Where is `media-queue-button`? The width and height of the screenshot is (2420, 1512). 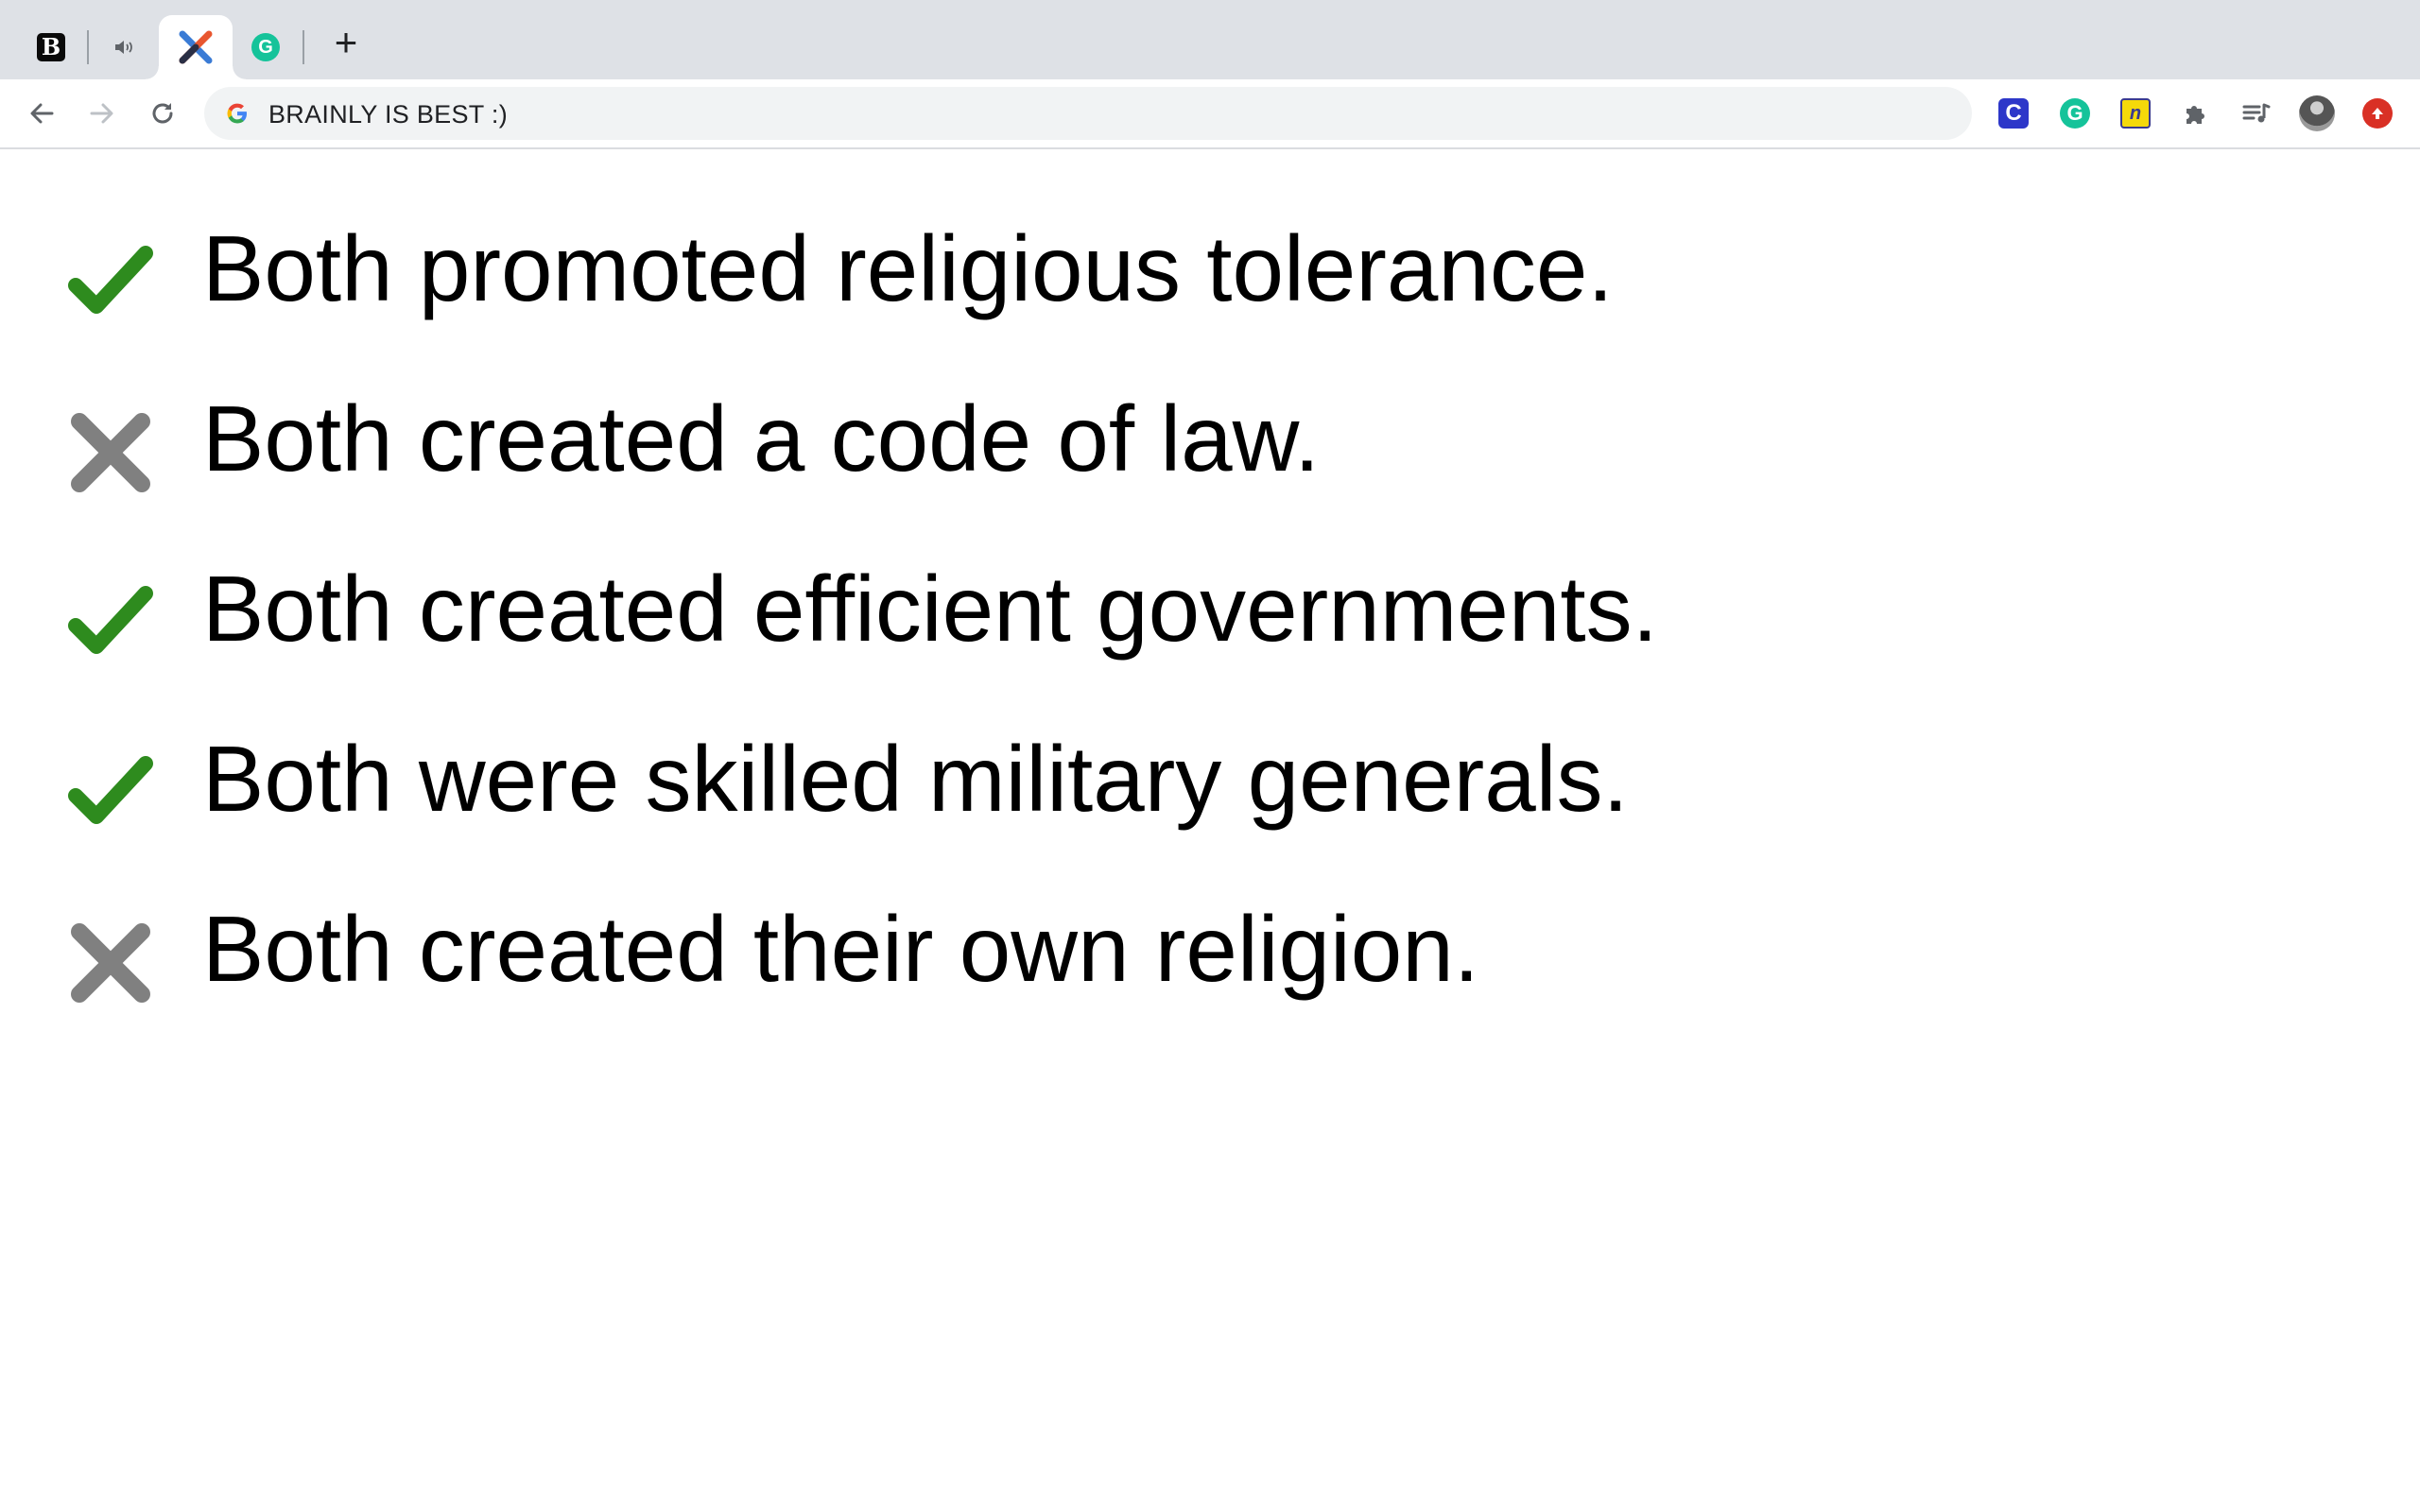 media-queue-button is located at coordinates (2256, 113).